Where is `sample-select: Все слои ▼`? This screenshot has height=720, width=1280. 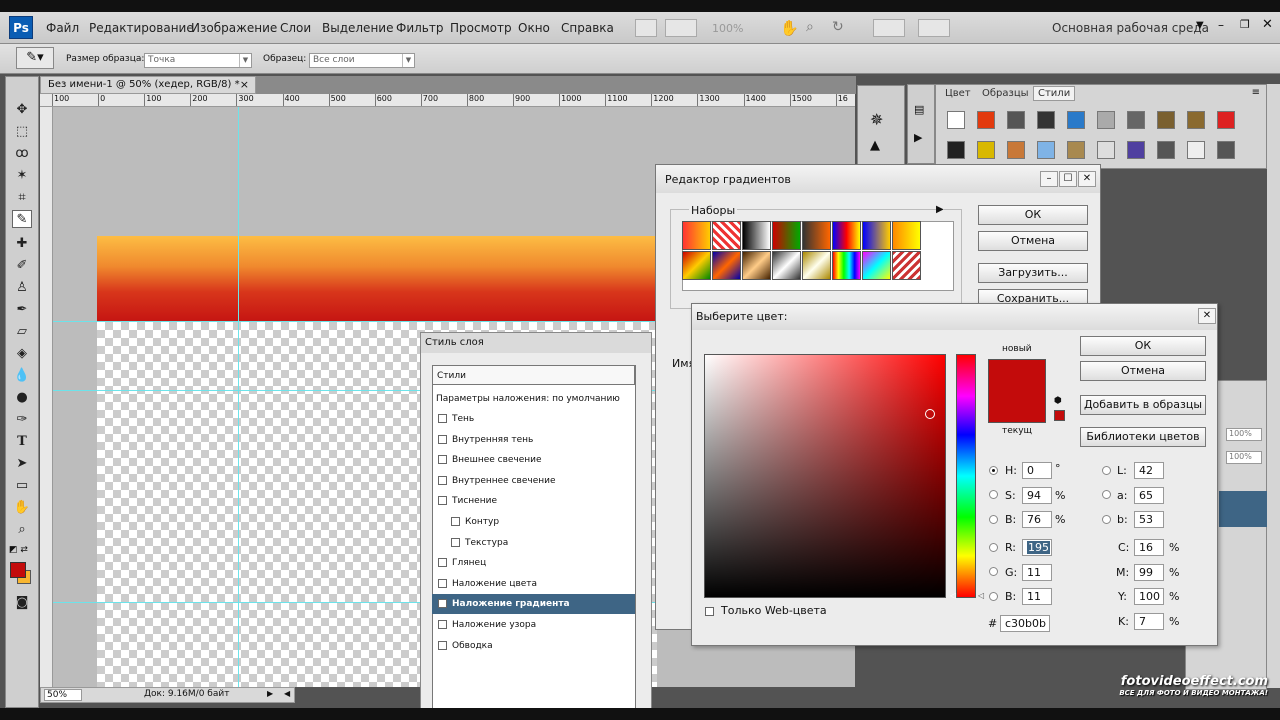 sample-select: Все слои ▼ is located at coordinates (362, 60).